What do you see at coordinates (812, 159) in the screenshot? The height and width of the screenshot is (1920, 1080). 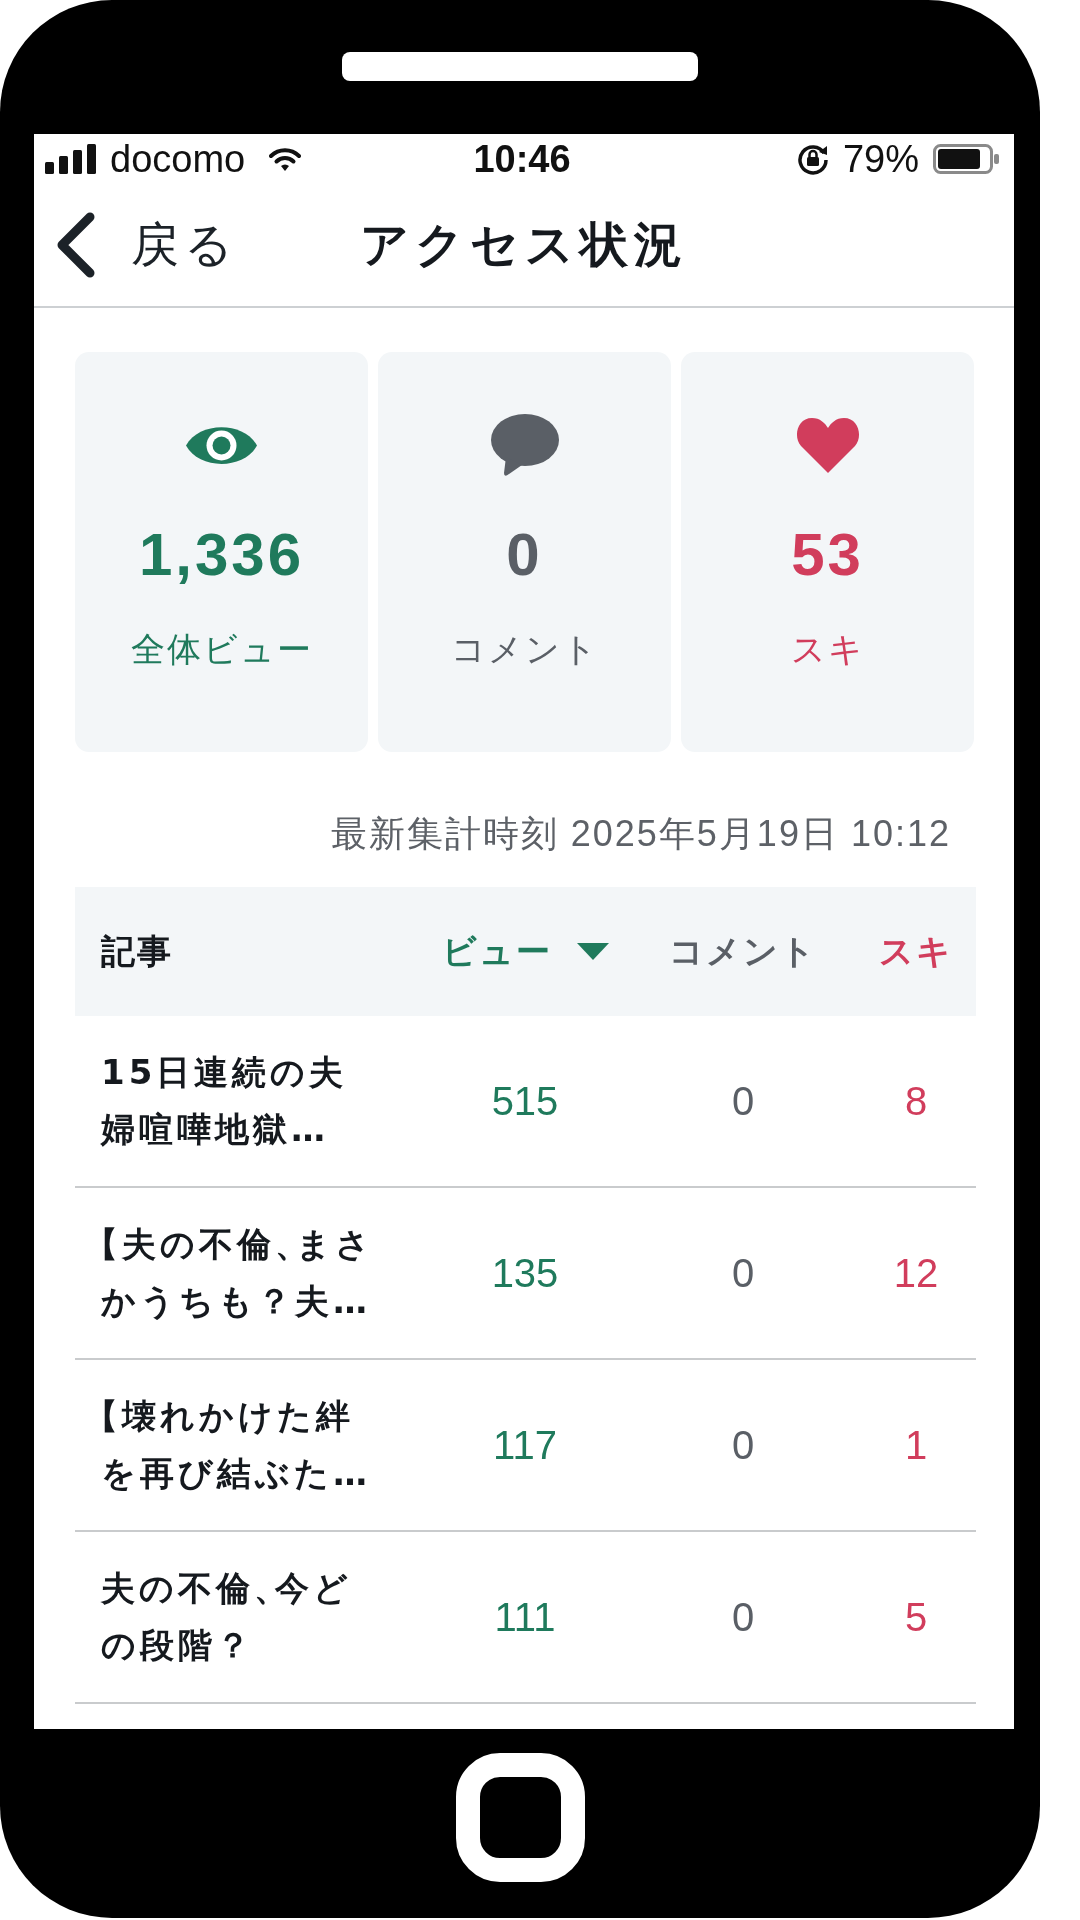 I see `rotation-lock-icon` at bounding box center [812, 159].